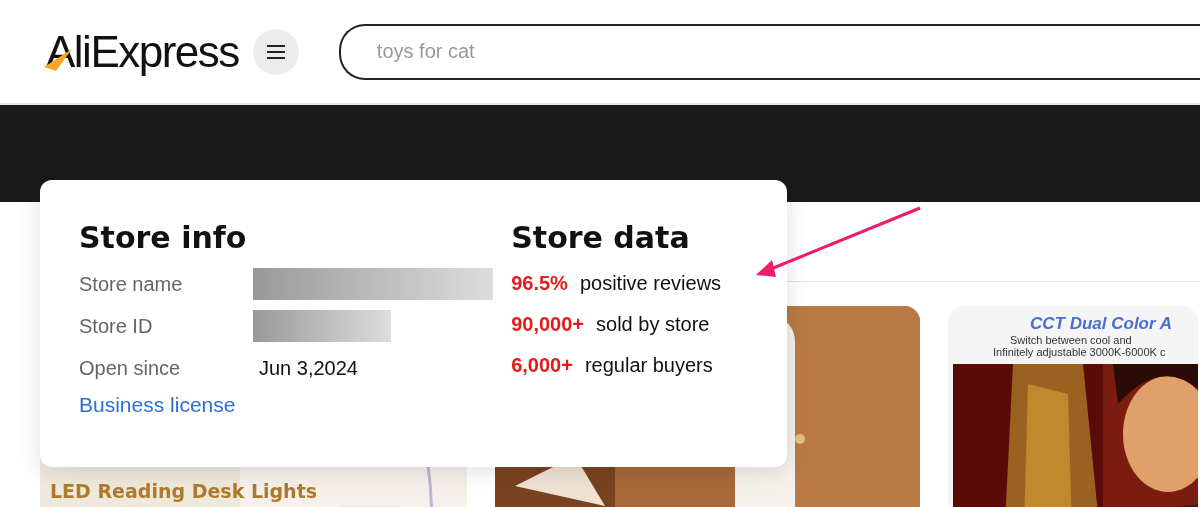 This screenshot has height=507, width=1200. What do you see at coordinates (184, 491) in the screenshot?
I see `product-title: LED Reading Desk Lights` at bounding box center [184, 491].